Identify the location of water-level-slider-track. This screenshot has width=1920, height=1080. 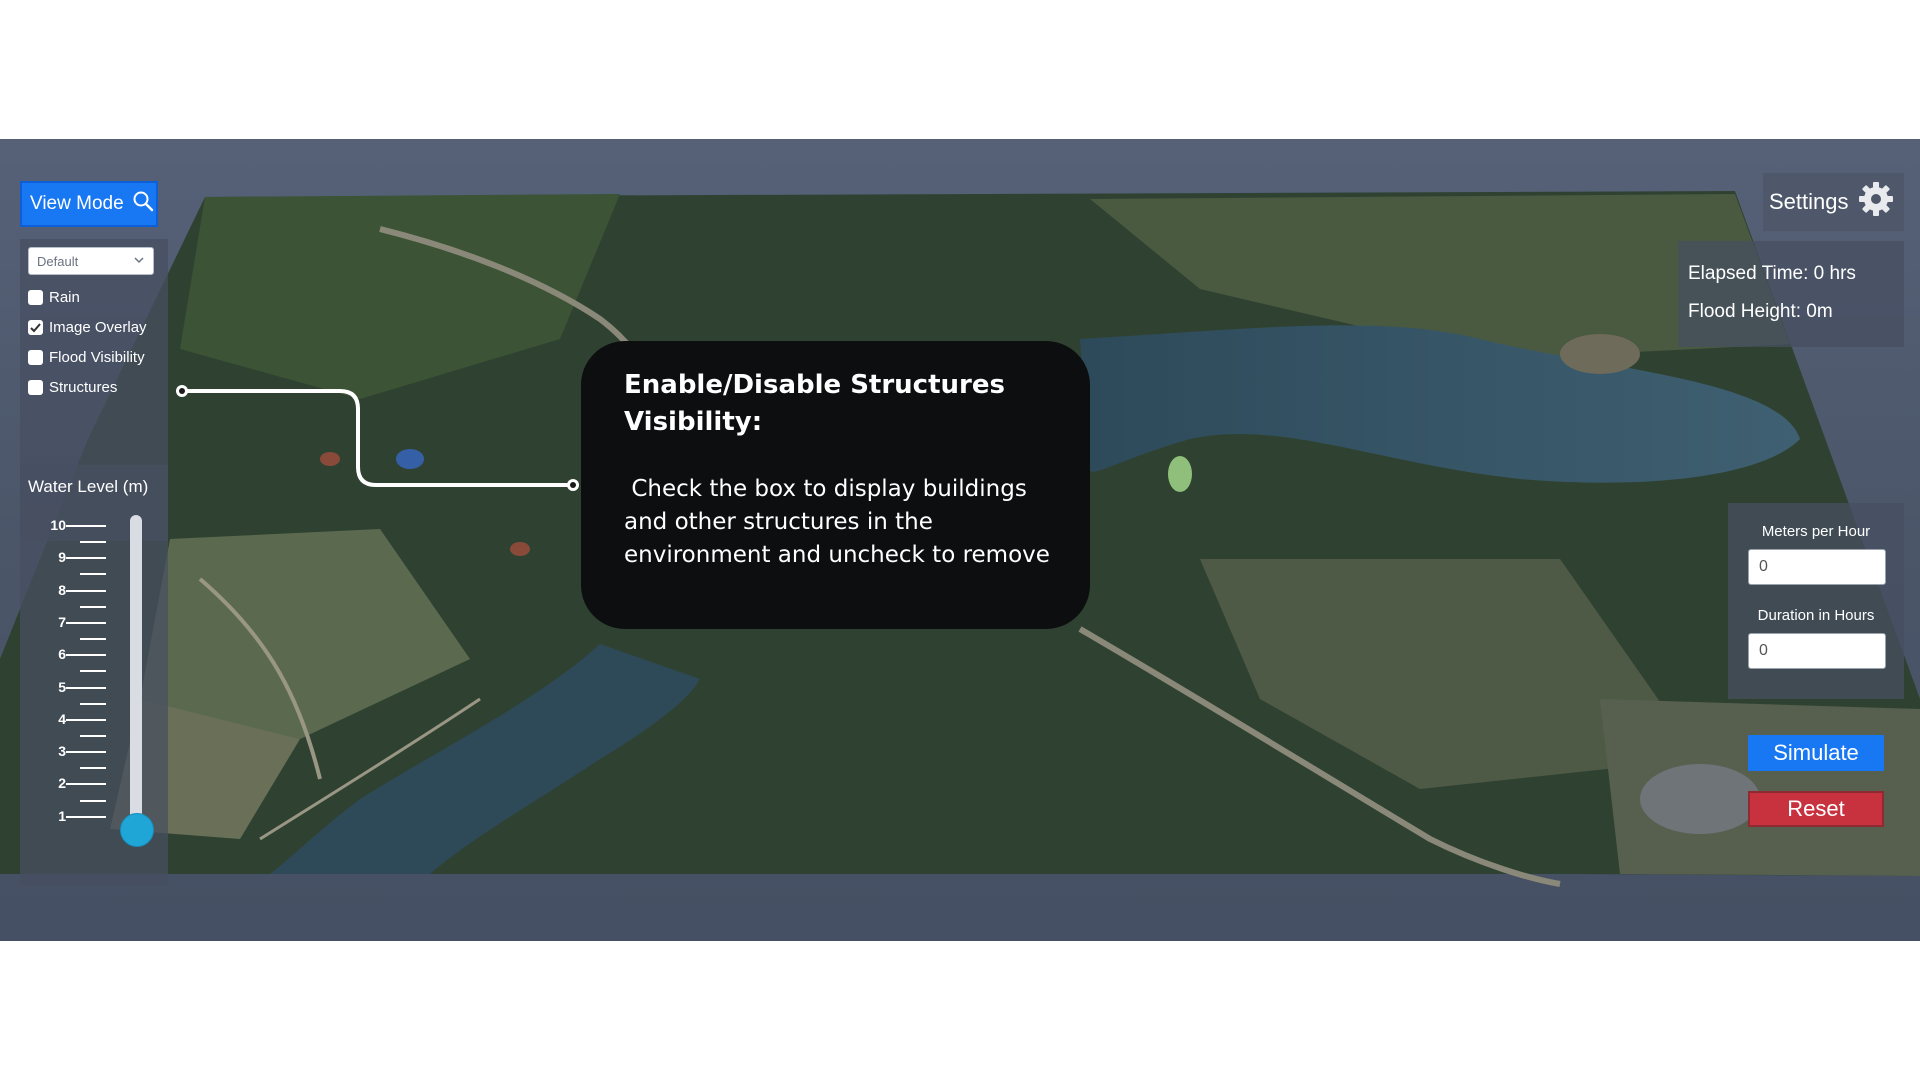
(136, 673).